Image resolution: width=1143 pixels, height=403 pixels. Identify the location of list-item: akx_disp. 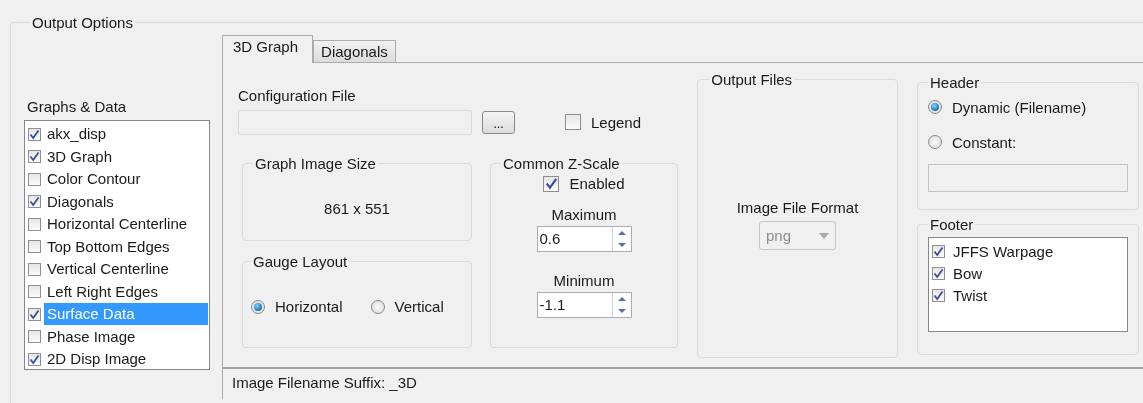
(126, 134).